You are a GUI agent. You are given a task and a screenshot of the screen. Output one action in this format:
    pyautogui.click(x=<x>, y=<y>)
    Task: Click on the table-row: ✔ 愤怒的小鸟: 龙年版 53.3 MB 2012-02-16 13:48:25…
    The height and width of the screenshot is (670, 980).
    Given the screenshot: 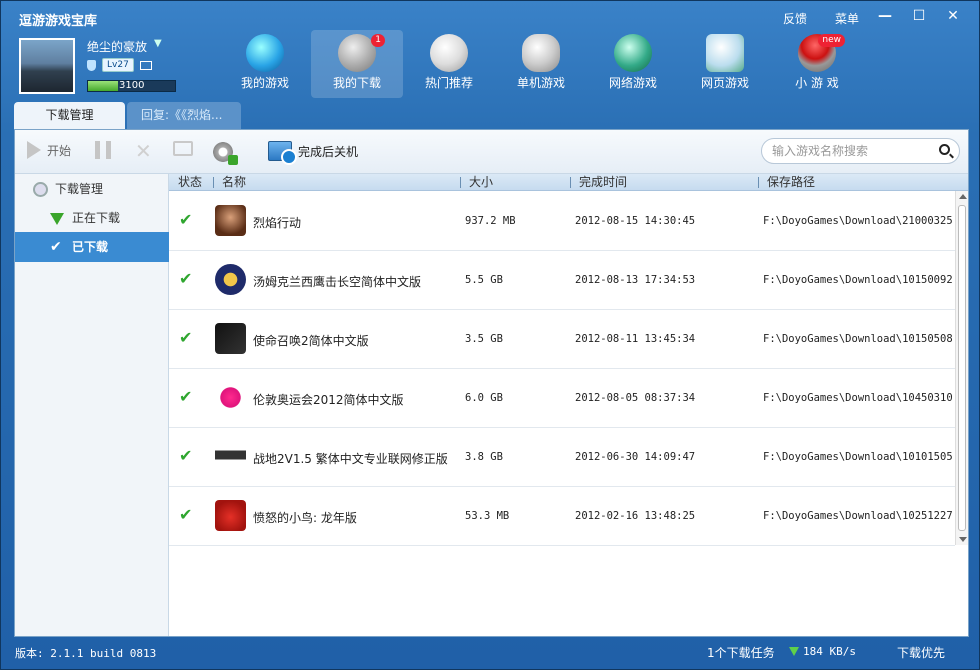 What is the action you would take?
    pyautogui.click(x=562, y=516)
    